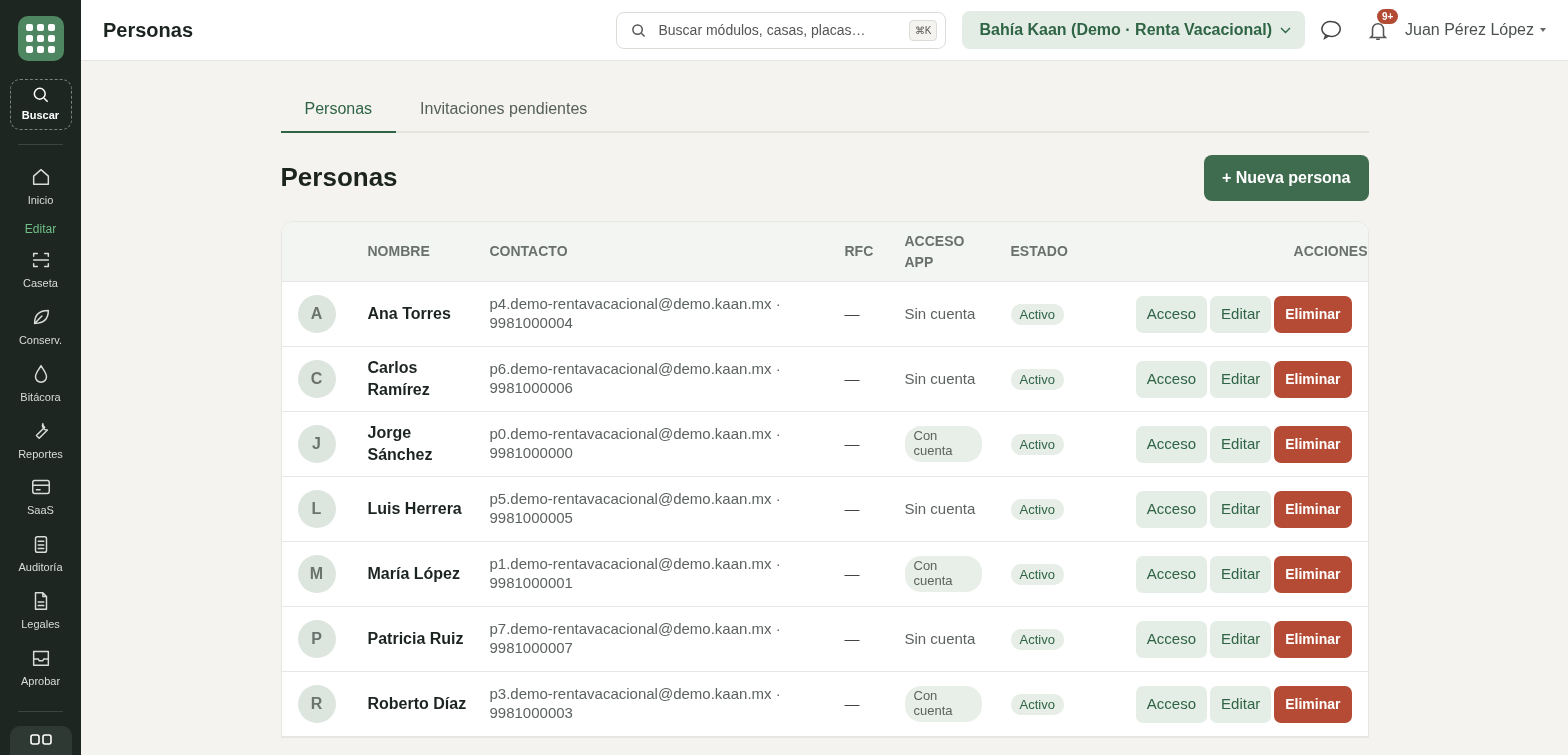 This screenshot has height=755, width=1568. Describe the element at coordinates (923, 30) in the screenshot. I see `shortcut-hint: ⌘K` at that location.